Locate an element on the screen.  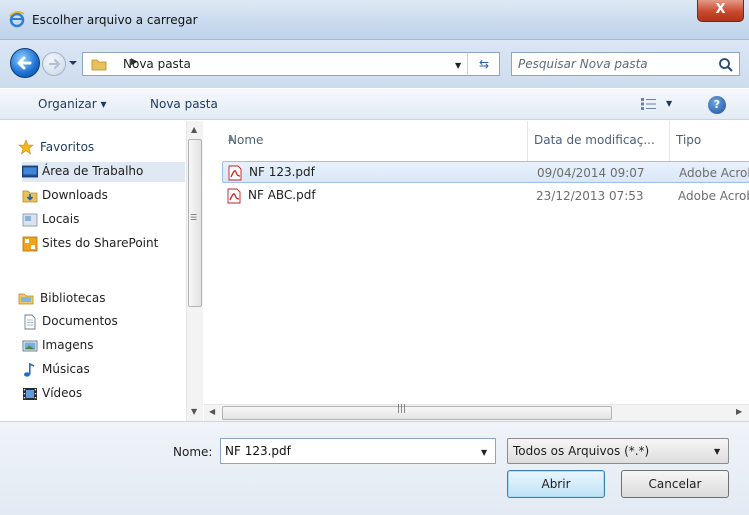
filename-combobox: ▼ is located at coordinates (358, 451).